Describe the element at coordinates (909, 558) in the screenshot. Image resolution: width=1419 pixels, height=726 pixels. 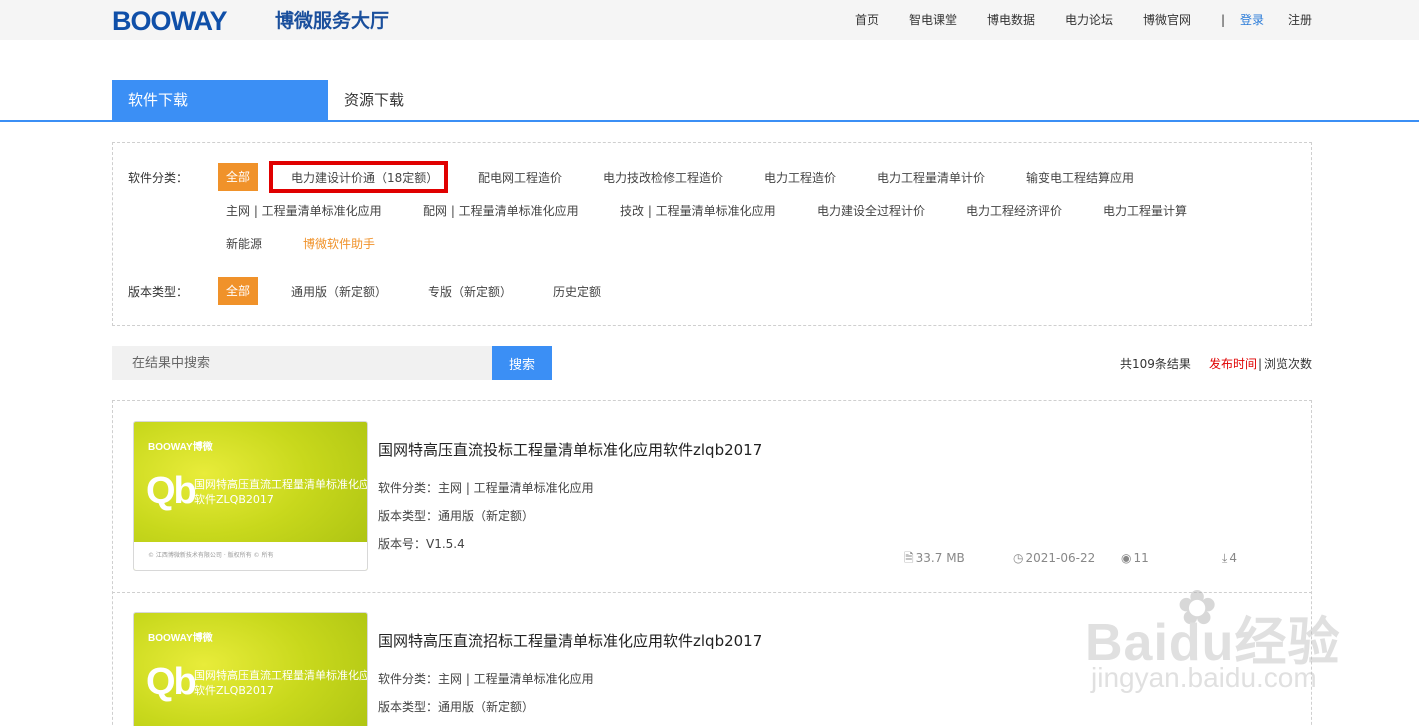
I see `file-icon: 🗎` at that location.